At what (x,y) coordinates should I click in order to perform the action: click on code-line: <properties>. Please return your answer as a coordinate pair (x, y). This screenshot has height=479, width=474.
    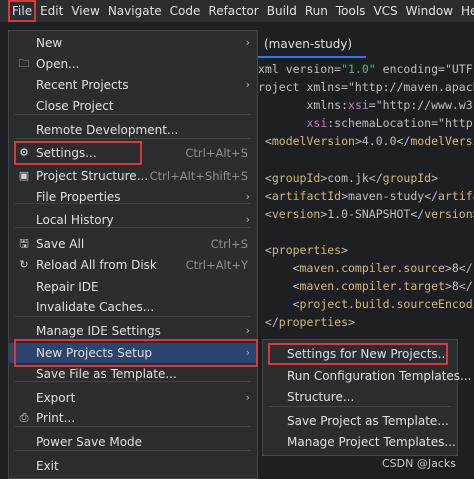
    Looking at the image, I should click on (303, 249).